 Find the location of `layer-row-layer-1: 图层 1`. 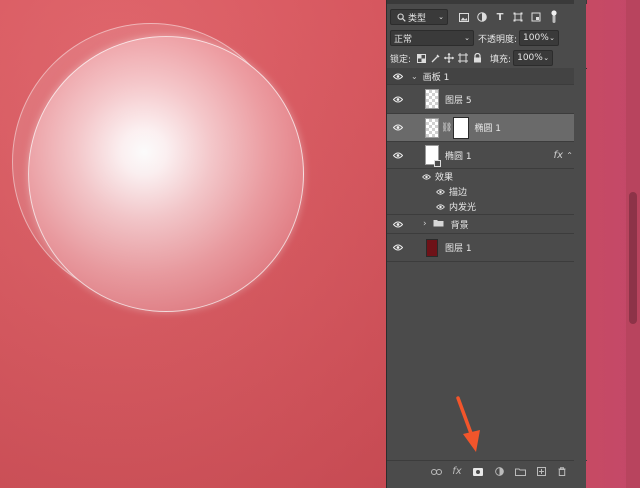

layer-row-layer-1: 图层 1 is located at coordinates (481, 248).